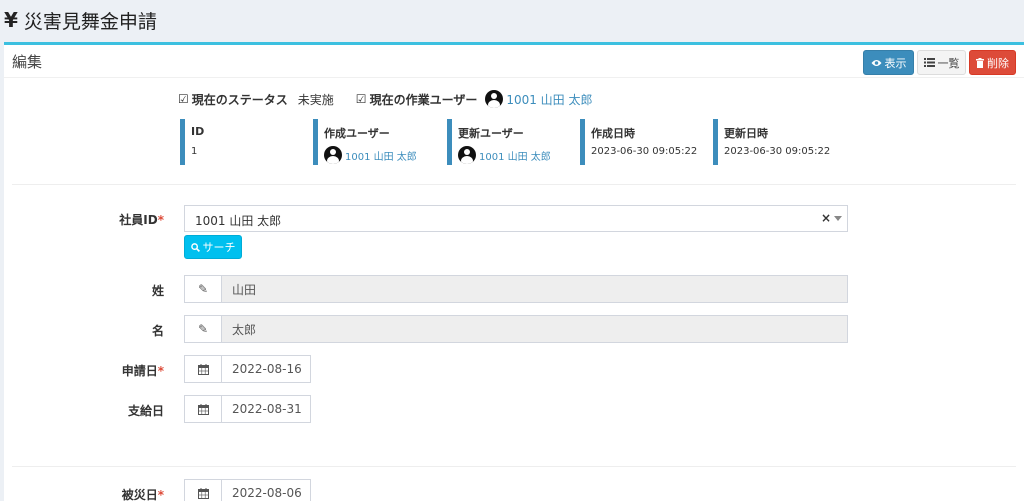 The width and height of the screenshot is (1024, 501). What do you see at coordinates (511, 142) in the screenshot?
I see `meta-updated-user: 更新ユーザー 1001 山田 太郎` at bounding box center [511, 142].